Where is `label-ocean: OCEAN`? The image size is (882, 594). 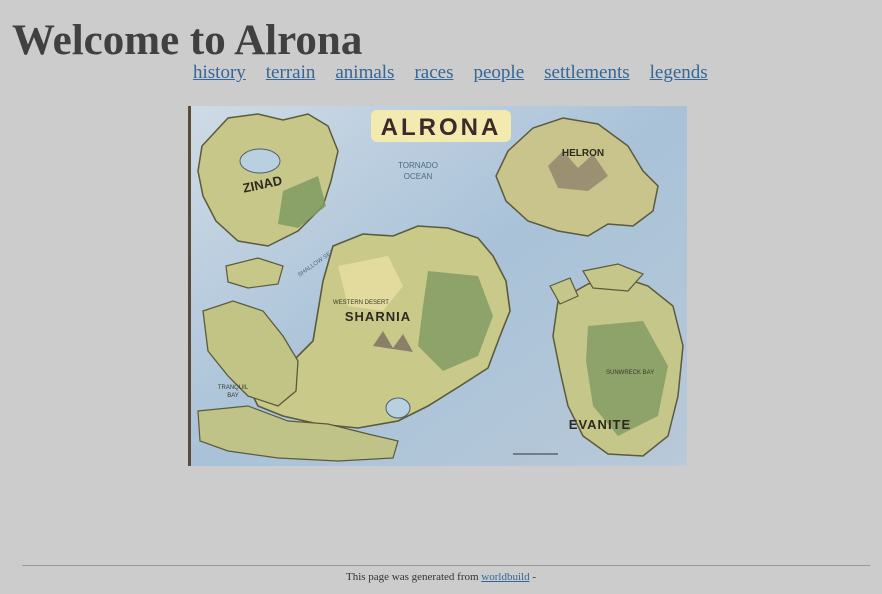 label-ocean: OCEAN is located at coordinates (418, 176).